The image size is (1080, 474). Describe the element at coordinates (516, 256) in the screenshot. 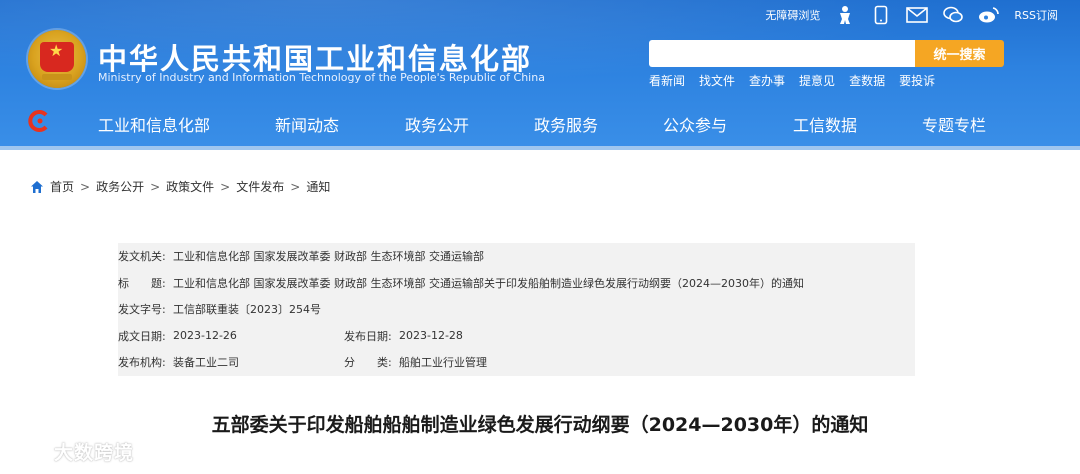

I see `info-row-issuer: 发文机关: 工业和信息化部 国家发展改革委 财政部 生态环境部 交通运输部` at that location.